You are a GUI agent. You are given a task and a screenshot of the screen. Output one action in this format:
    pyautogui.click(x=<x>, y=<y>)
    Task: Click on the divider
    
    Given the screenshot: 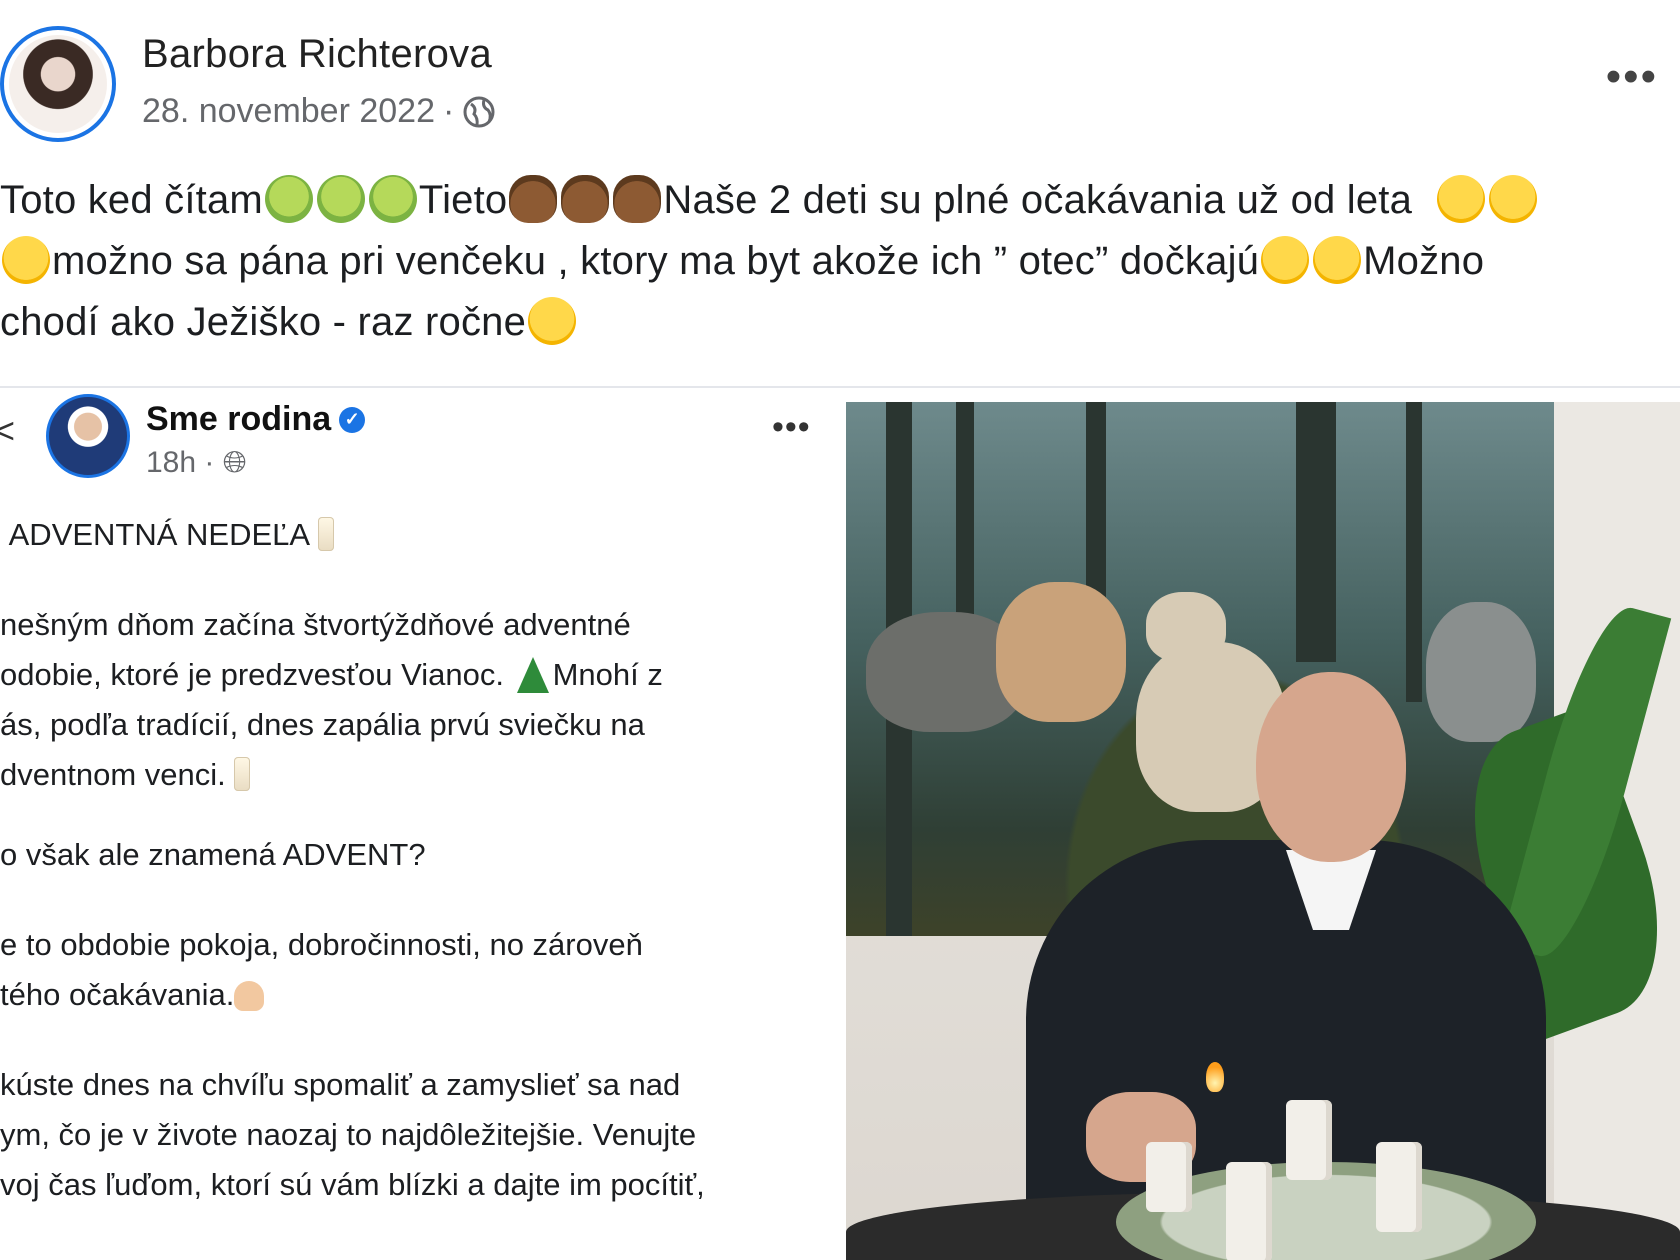 What is the action you would take?
    pyautogui.click(x=840, y=387)
    